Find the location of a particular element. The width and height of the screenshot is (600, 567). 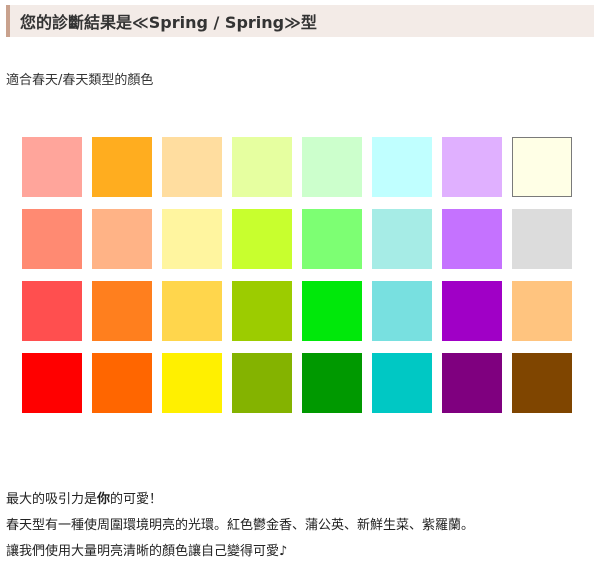

color-swatch-r2-c6 is located at coordinates (402, 239).